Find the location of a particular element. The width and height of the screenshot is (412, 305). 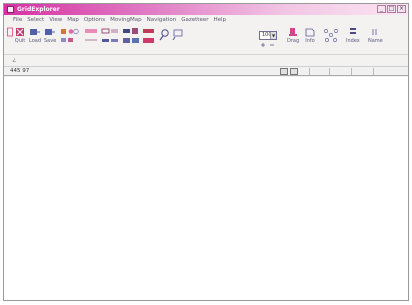

menu-gazetteer: Gazetteer is located at coordinates (194, 20).